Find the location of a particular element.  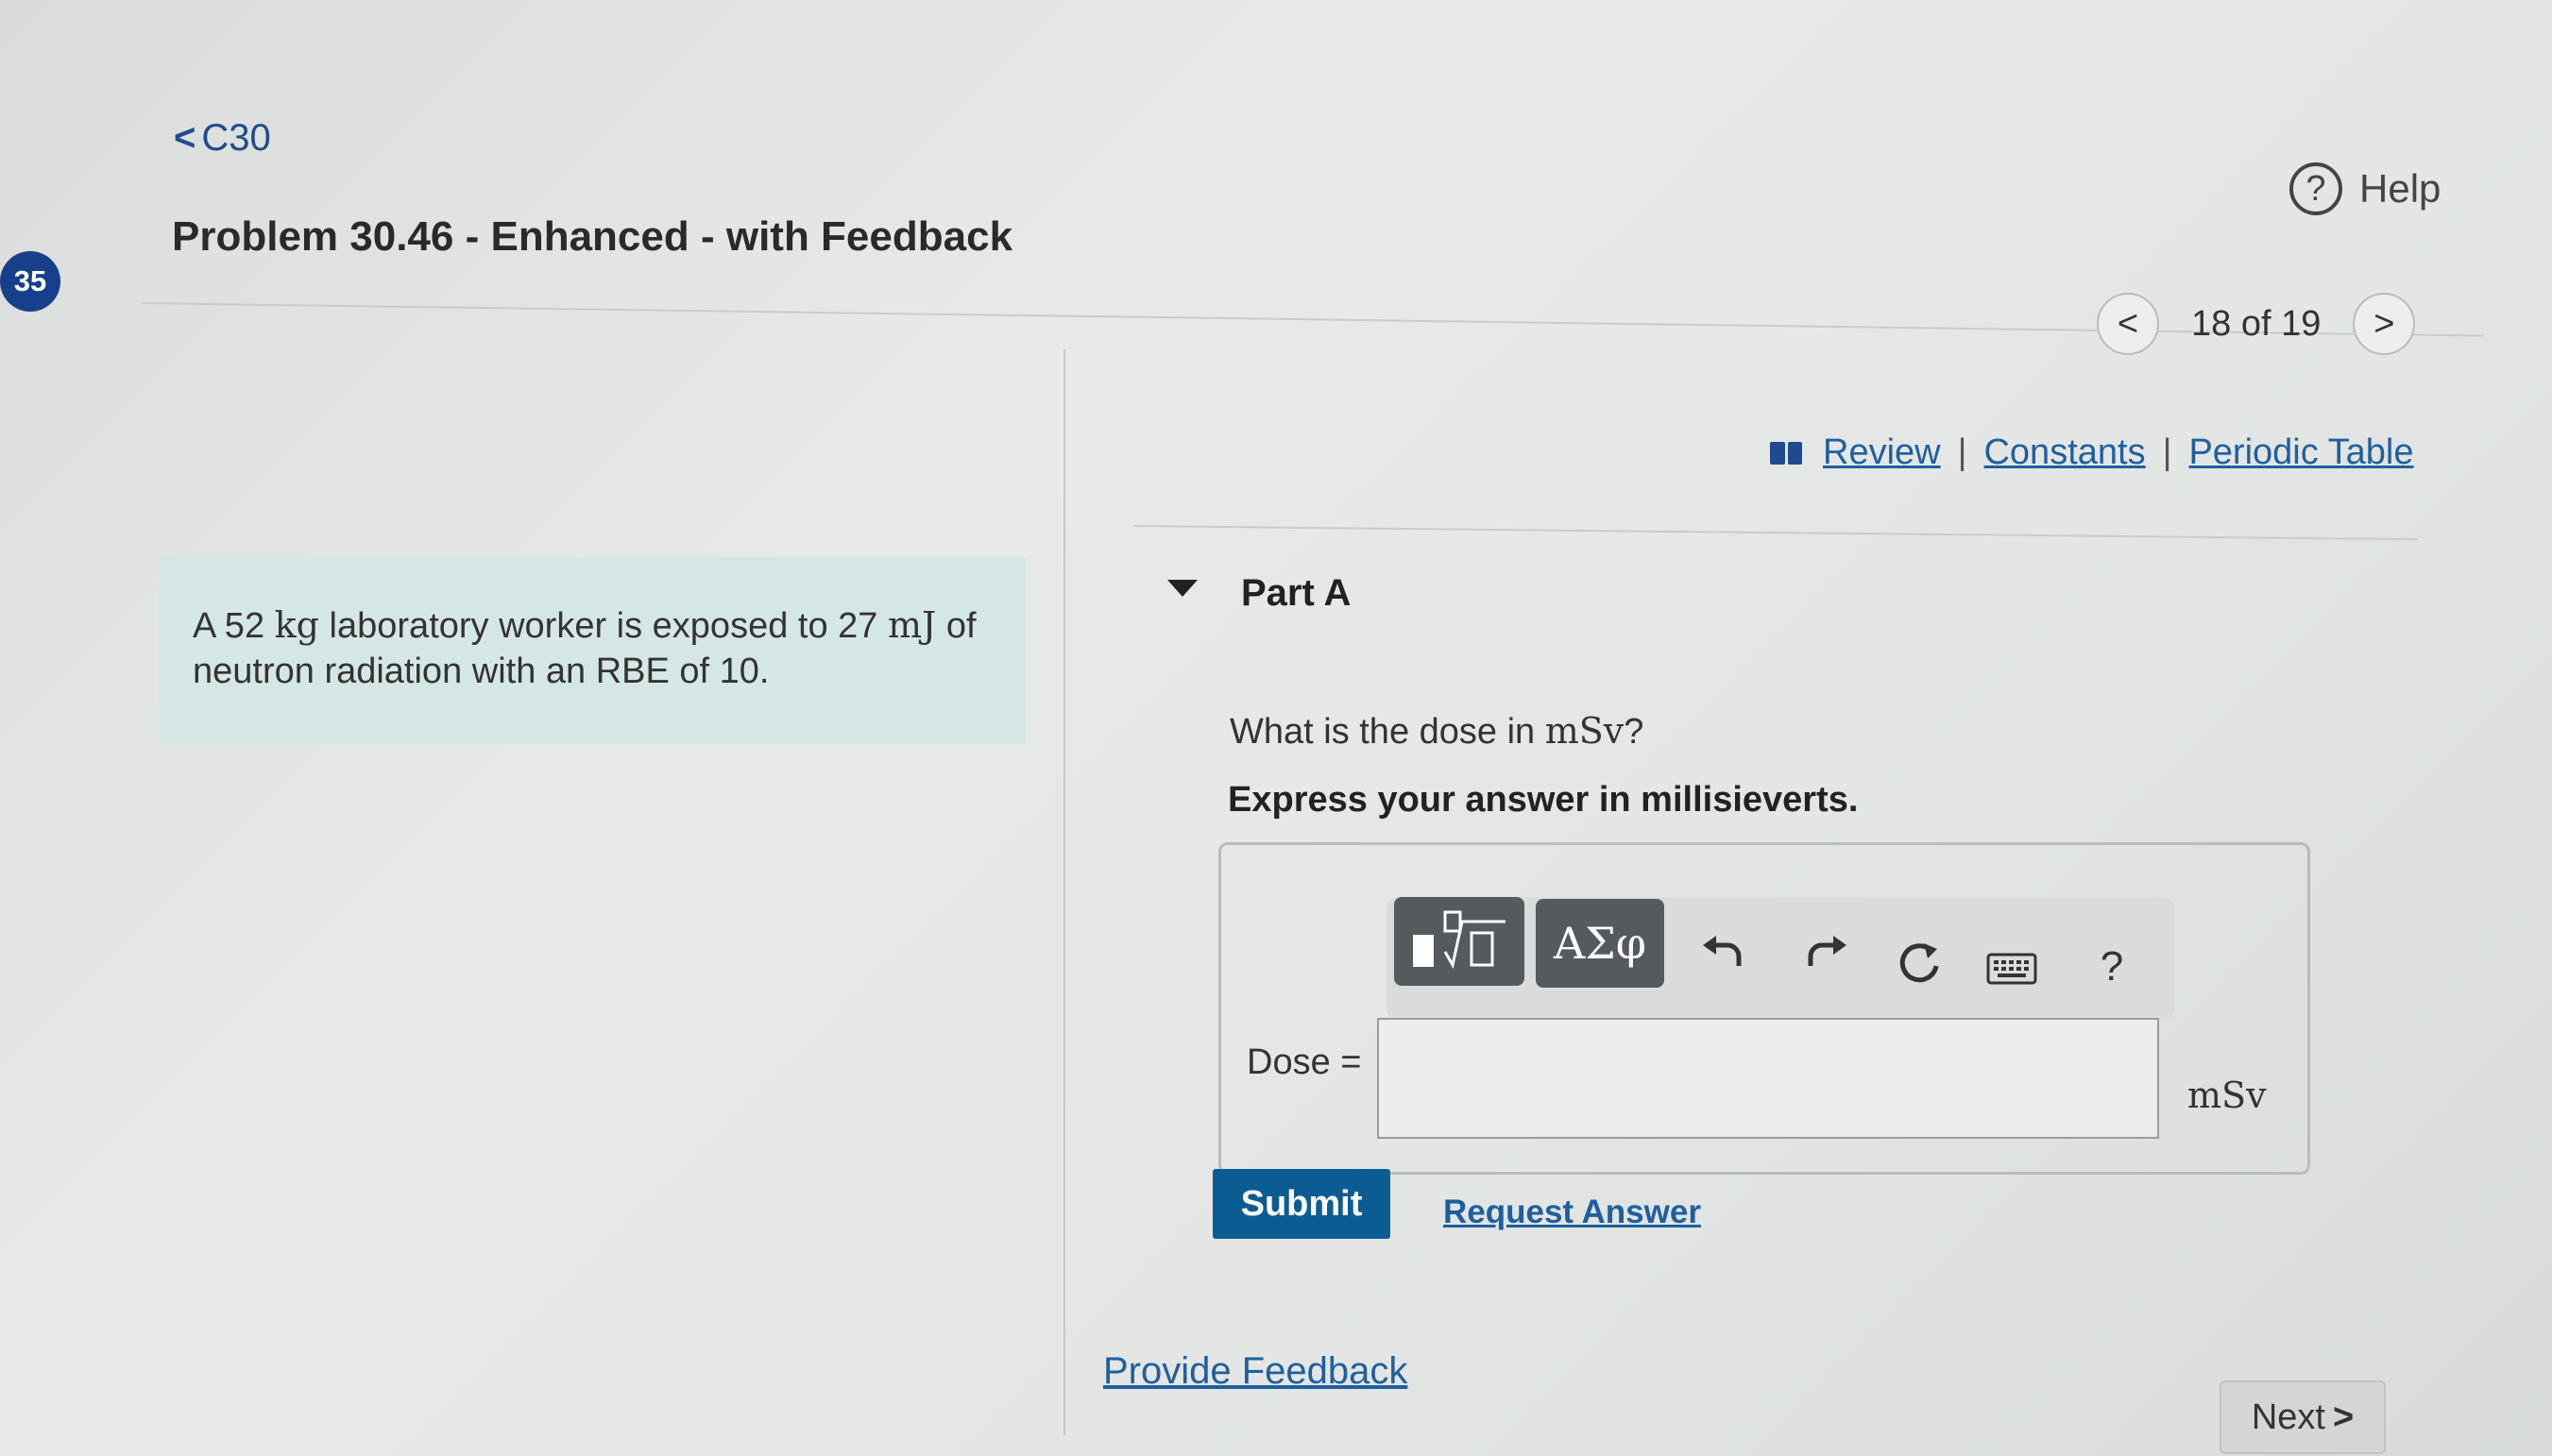

help-label: Help is located at coordinates (2400, 188).